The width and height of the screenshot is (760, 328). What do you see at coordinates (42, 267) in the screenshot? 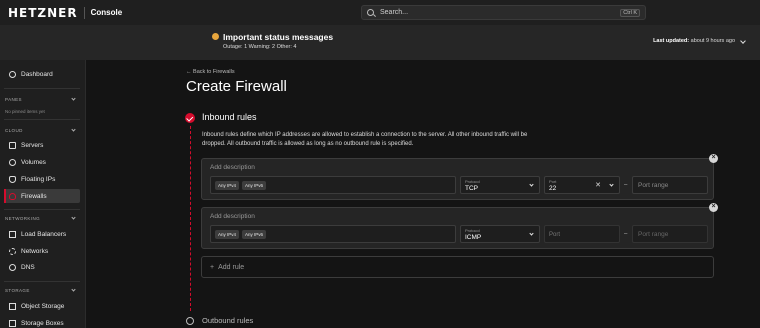
I see `sidebar-item-dns: DNS` at bounding box center [42, 267].